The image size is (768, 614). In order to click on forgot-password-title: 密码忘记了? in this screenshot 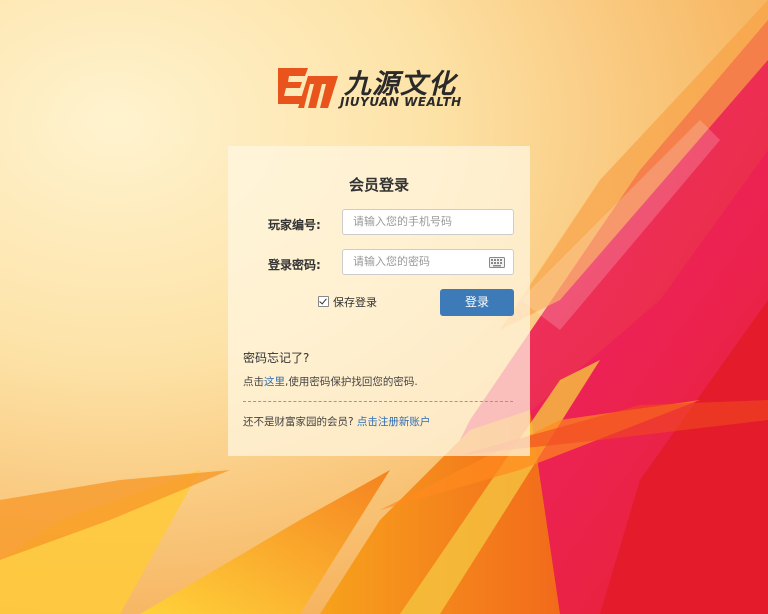, I will do `click(276, 358)`.